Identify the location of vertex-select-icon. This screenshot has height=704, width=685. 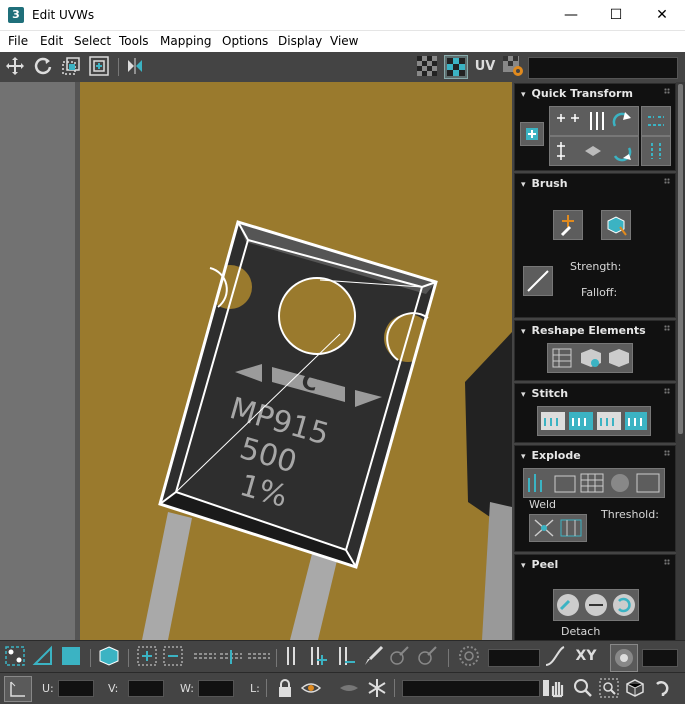
(15, 656).